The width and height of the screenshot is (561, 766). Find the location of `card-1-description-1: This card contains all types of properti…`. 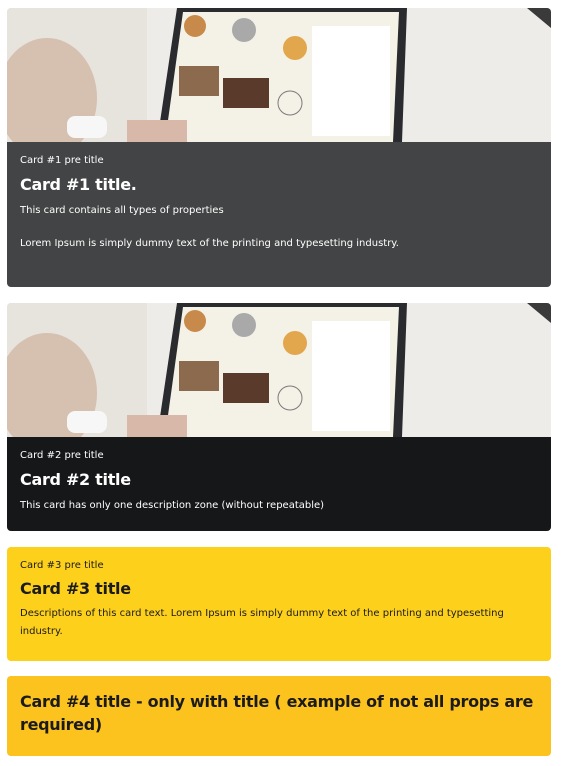

card-1-description-1: This card contains all types of properti… is located at coordinates (122, 210).